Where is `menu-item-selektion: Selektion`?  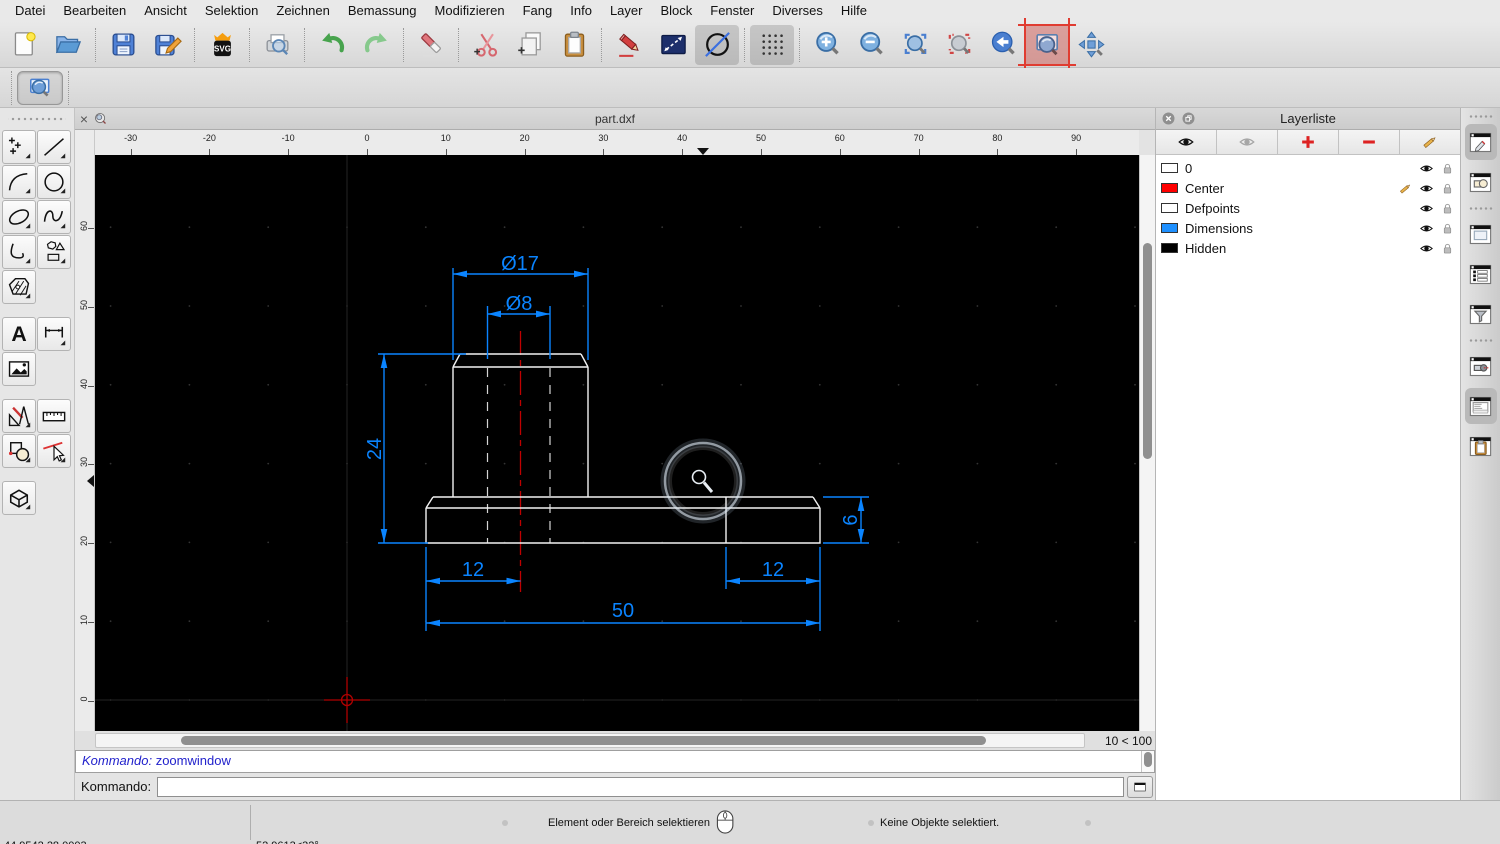
menu-item-selektion: Selektion is located at coordinates (231, 11).